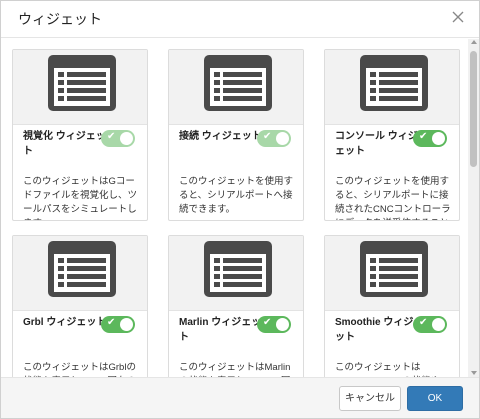 The height and width of the screenshot is (419, 480). What do you see at coordinates (60, 20) in the screenshot?
I see `dialog-title: ウィジェット` at bounding box center [60, 20].